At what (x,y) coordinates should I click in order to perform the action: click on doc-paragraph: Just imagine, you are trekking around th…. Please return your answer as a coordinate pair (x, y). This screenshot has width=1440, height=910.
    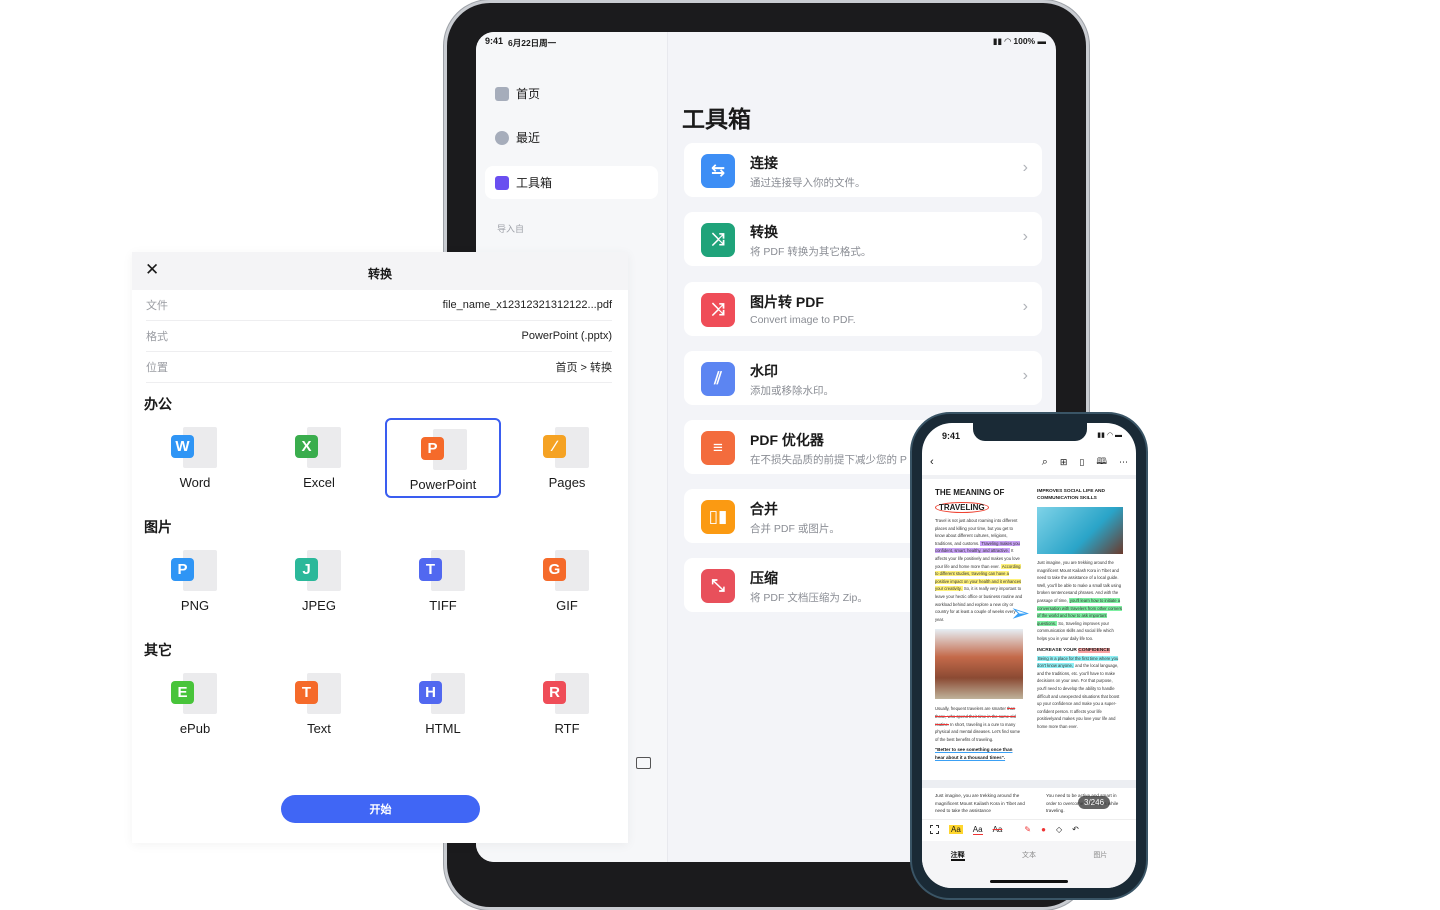
    Looking at the image, I should click on (1080, 601).